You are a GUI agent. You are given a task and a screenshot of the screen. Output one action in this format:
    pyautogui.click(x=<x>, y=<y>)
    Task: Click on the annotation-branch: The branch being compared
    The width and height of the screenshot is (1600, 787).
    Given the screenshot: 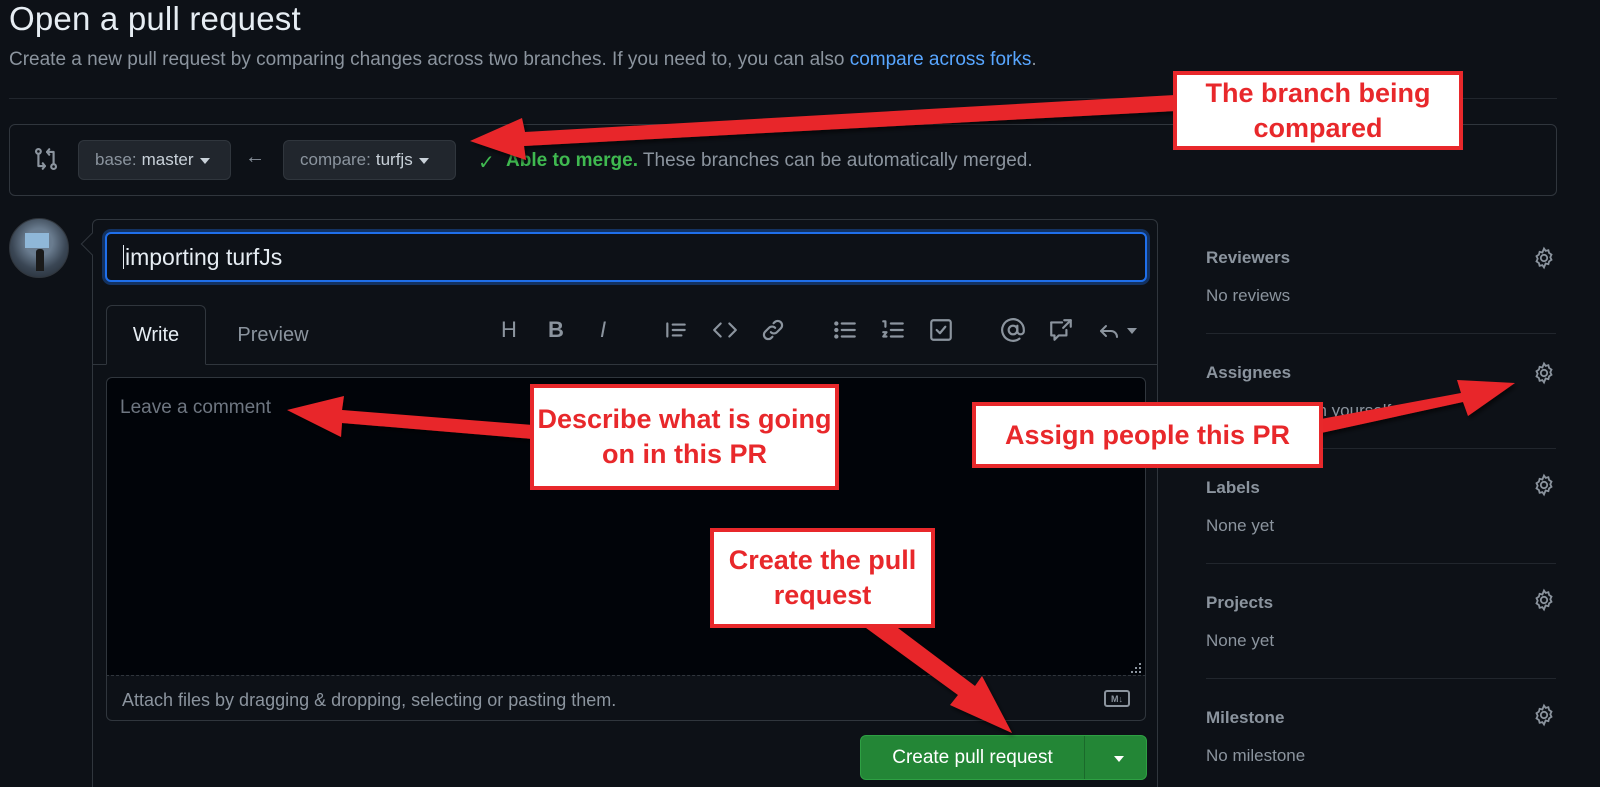 What is the action you would take?
    pyautogui.click(x=1318, y=110)
    